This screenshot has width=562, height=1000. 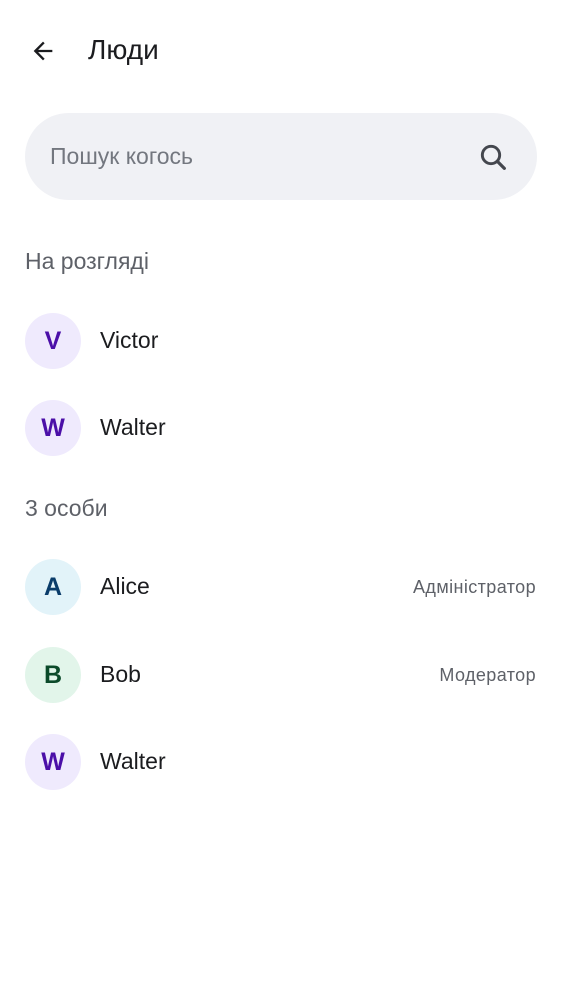 I want to click on member-list-item: W Walter, so click(x=281, y=762).